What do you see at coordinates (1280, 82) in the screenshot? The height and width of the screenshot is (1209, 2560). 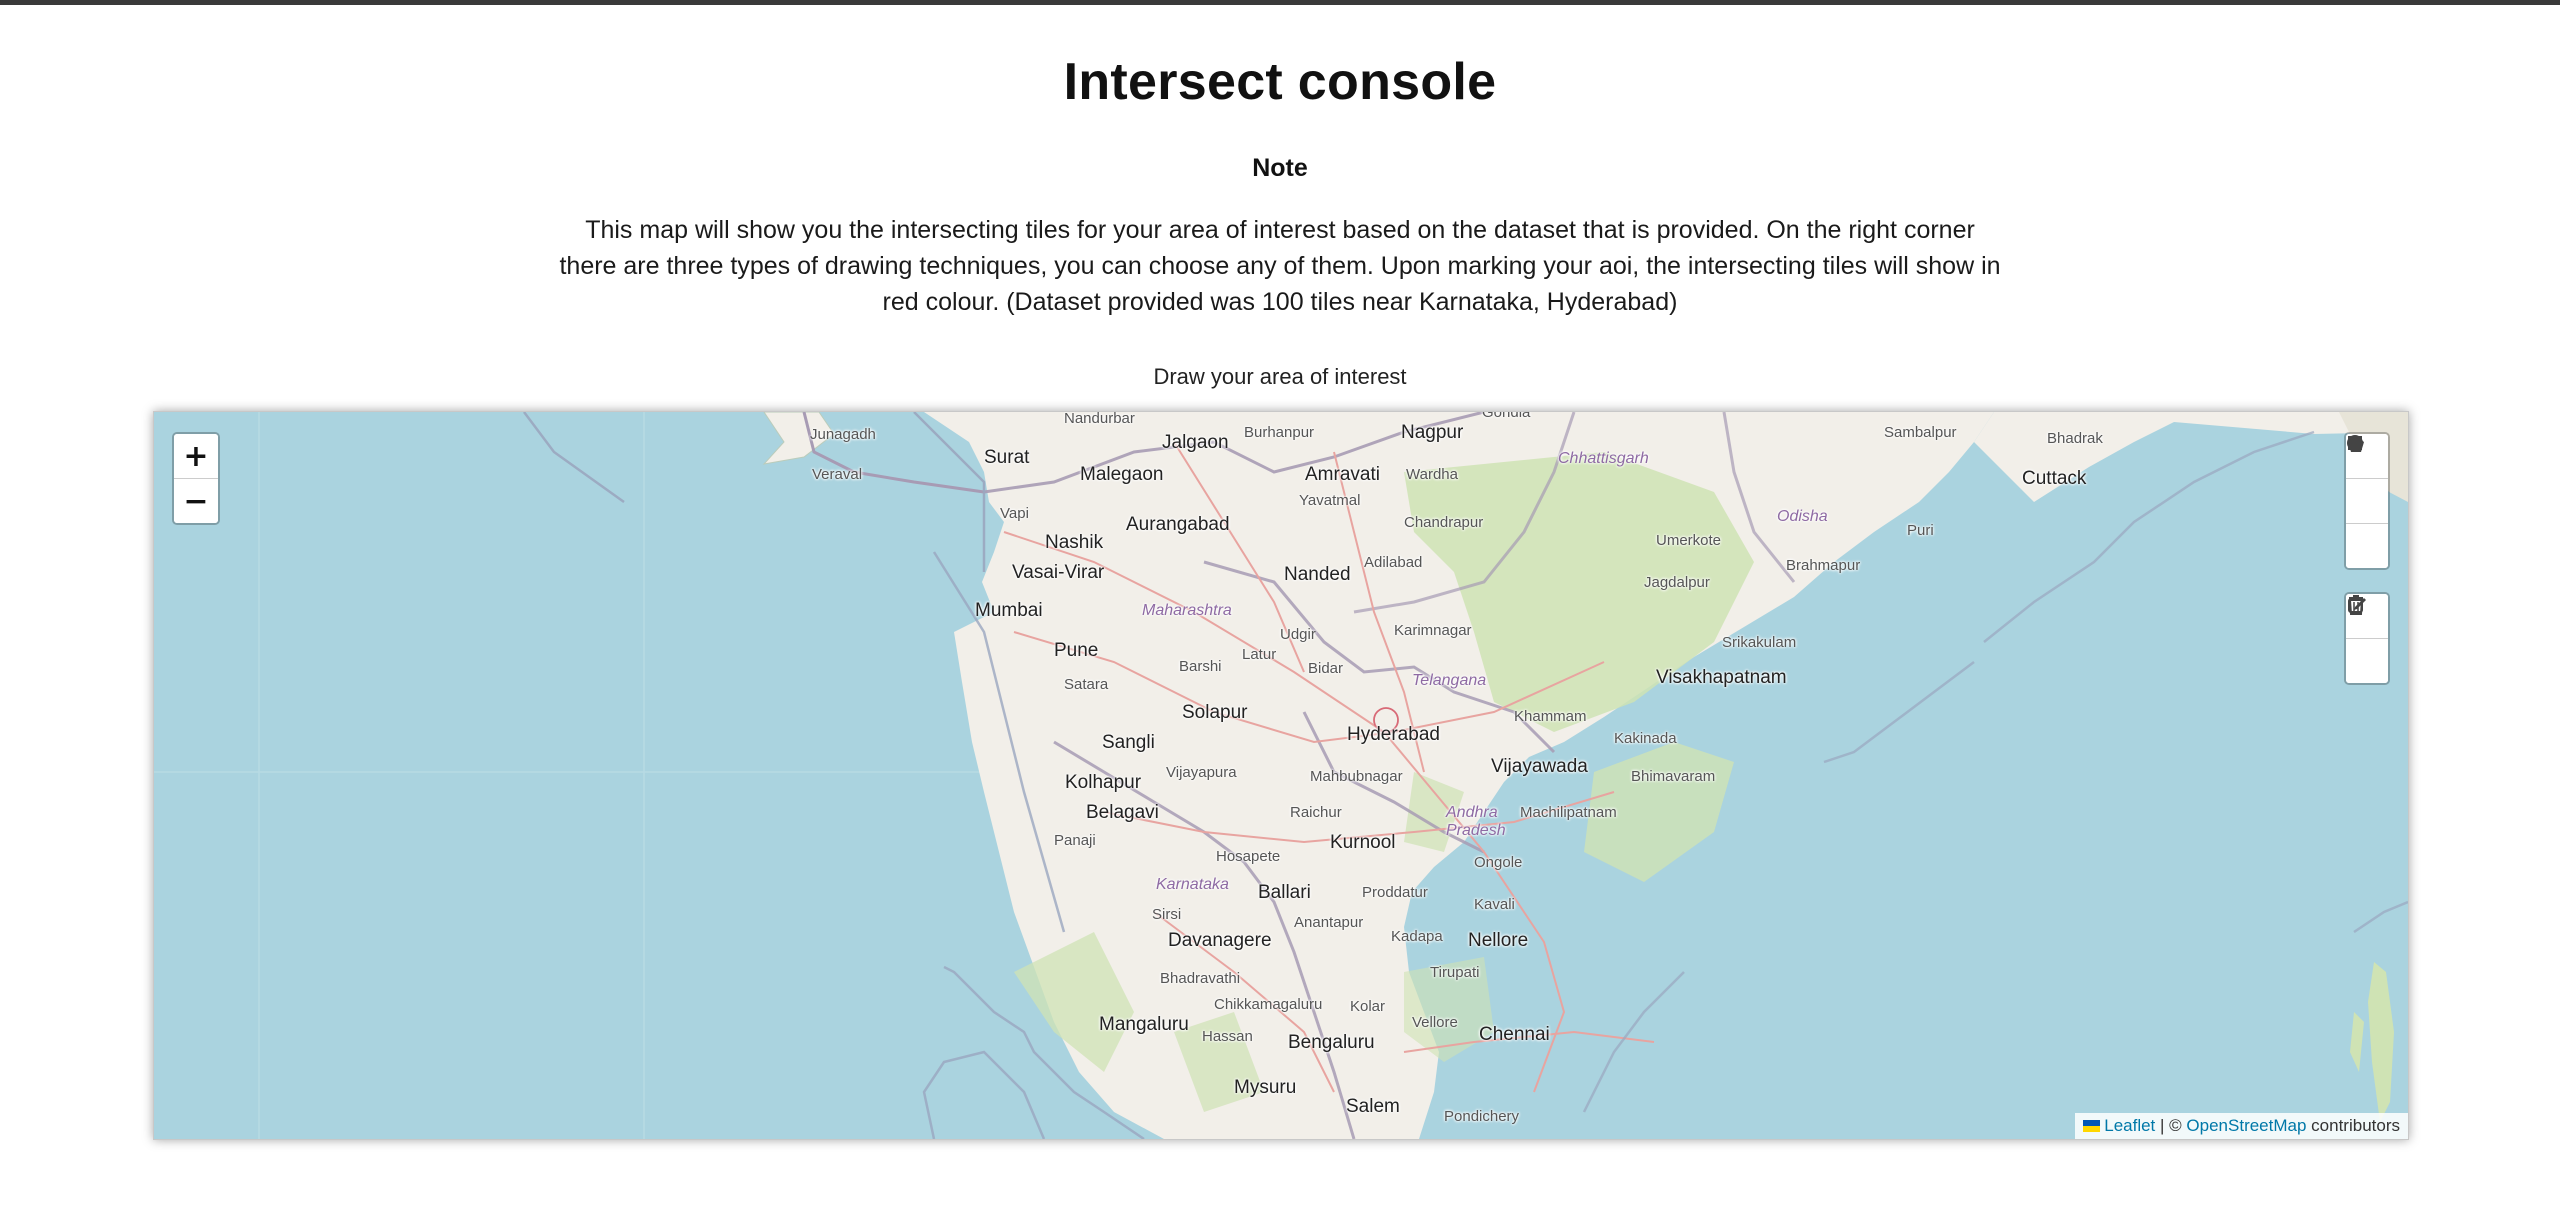 I see `page-title: Intersect console` at bounding box center [1280, 82].